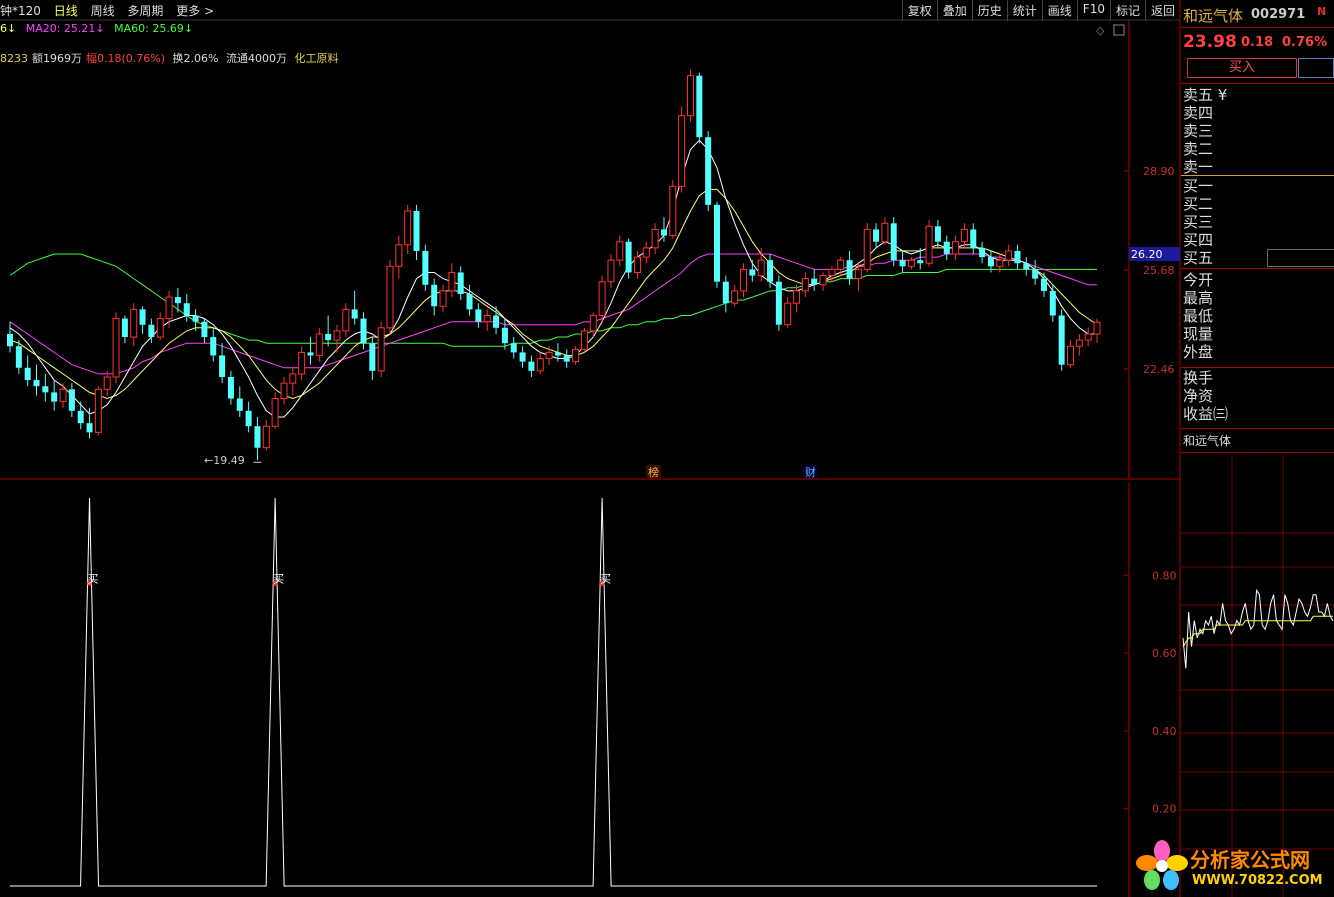 The height and width of the screenshot is (897, 1334). What do you see at coordinates (1242, 68) in the screenshot?
I see `buy-button: 买入` at bounding box center [1242, 68].